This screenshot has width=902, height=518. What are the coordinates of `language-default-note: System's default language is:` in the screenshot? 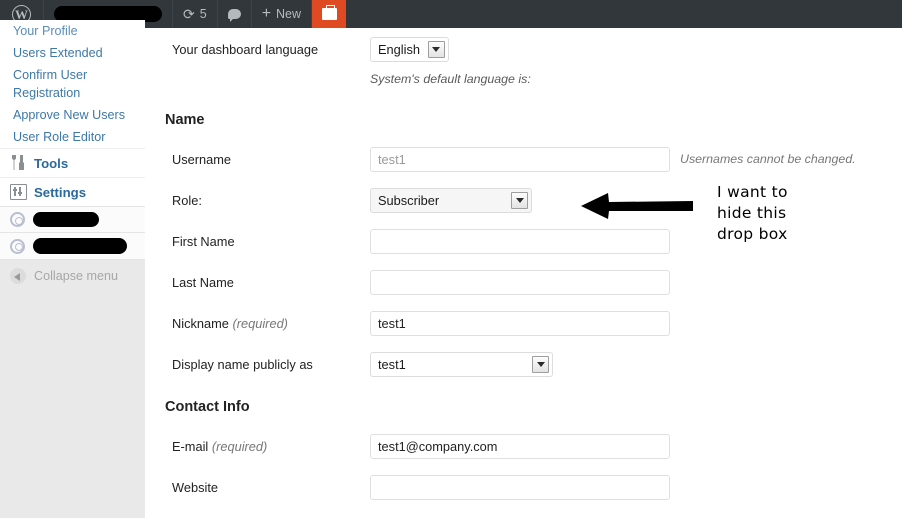 It's located at (450, 79).